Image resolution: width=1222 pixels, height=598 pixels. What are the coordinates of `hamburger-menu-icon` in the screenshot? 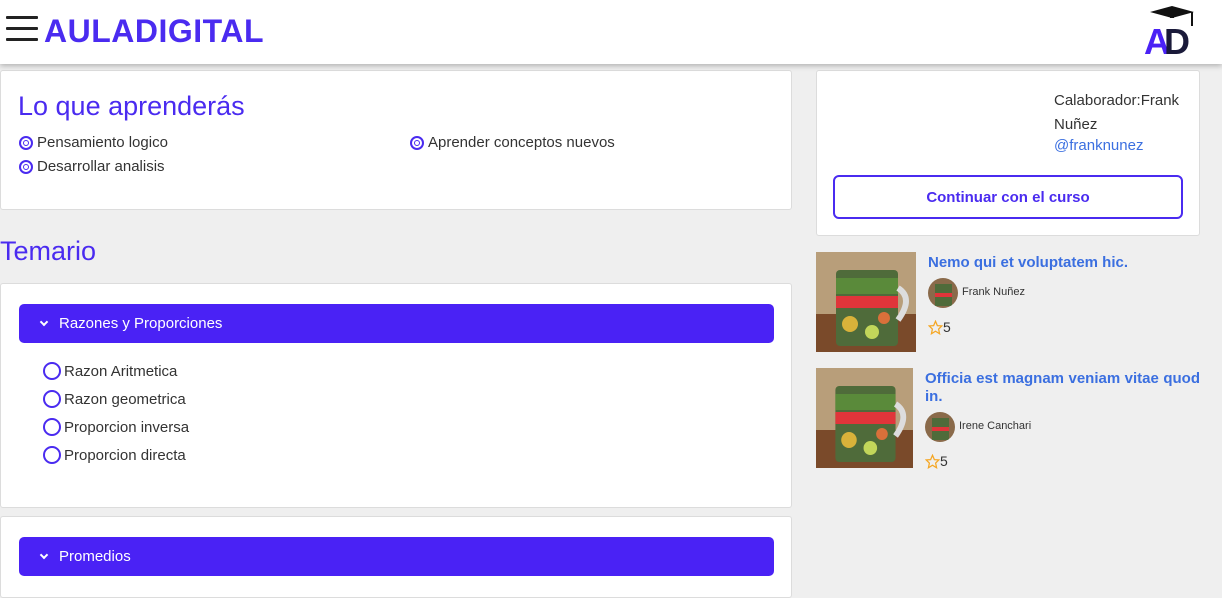 It's located at (22, 30).